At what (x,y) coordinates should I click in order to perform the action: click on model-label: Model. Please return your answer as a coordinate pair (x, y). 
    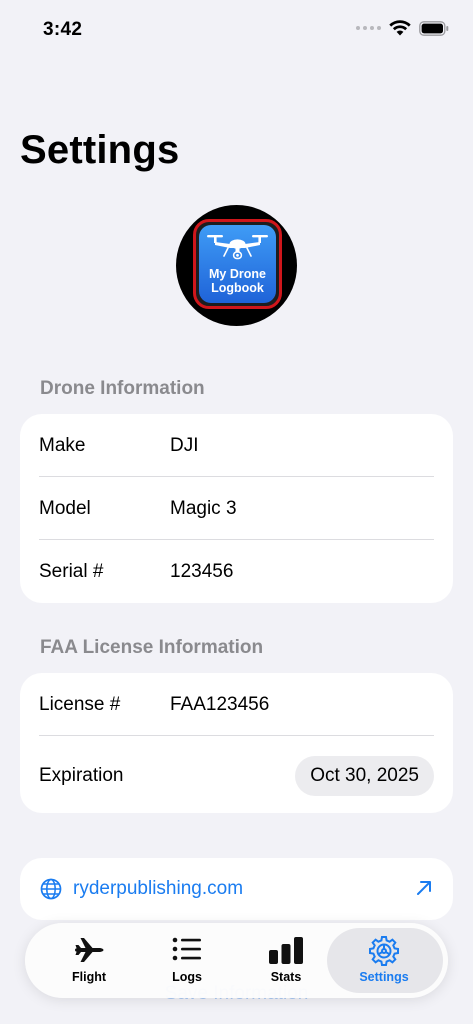
    Looking at the image, I should click on (65, 508).